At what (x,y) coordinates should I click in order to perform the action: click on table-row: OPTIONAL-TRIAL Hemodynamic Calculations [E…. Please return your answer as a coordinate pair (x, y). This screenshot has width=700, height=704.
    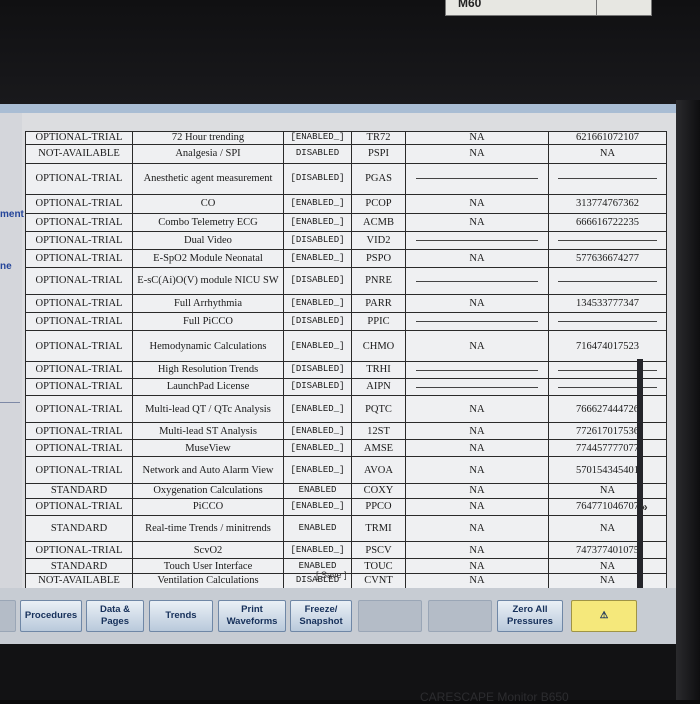
    Looking at the image, I should click on (346, 346).